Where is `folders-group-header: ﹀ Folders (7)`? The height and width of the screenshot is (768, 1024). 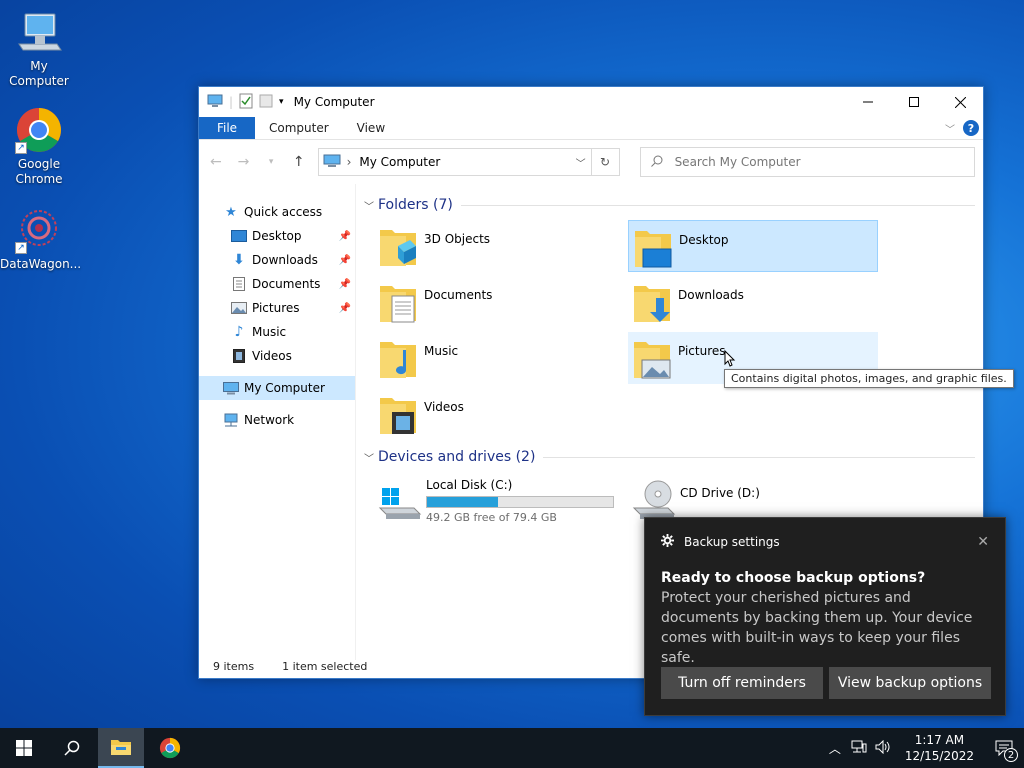
folders-group-header: ﹀ Folders (7) is located at coordinates (669, 205).